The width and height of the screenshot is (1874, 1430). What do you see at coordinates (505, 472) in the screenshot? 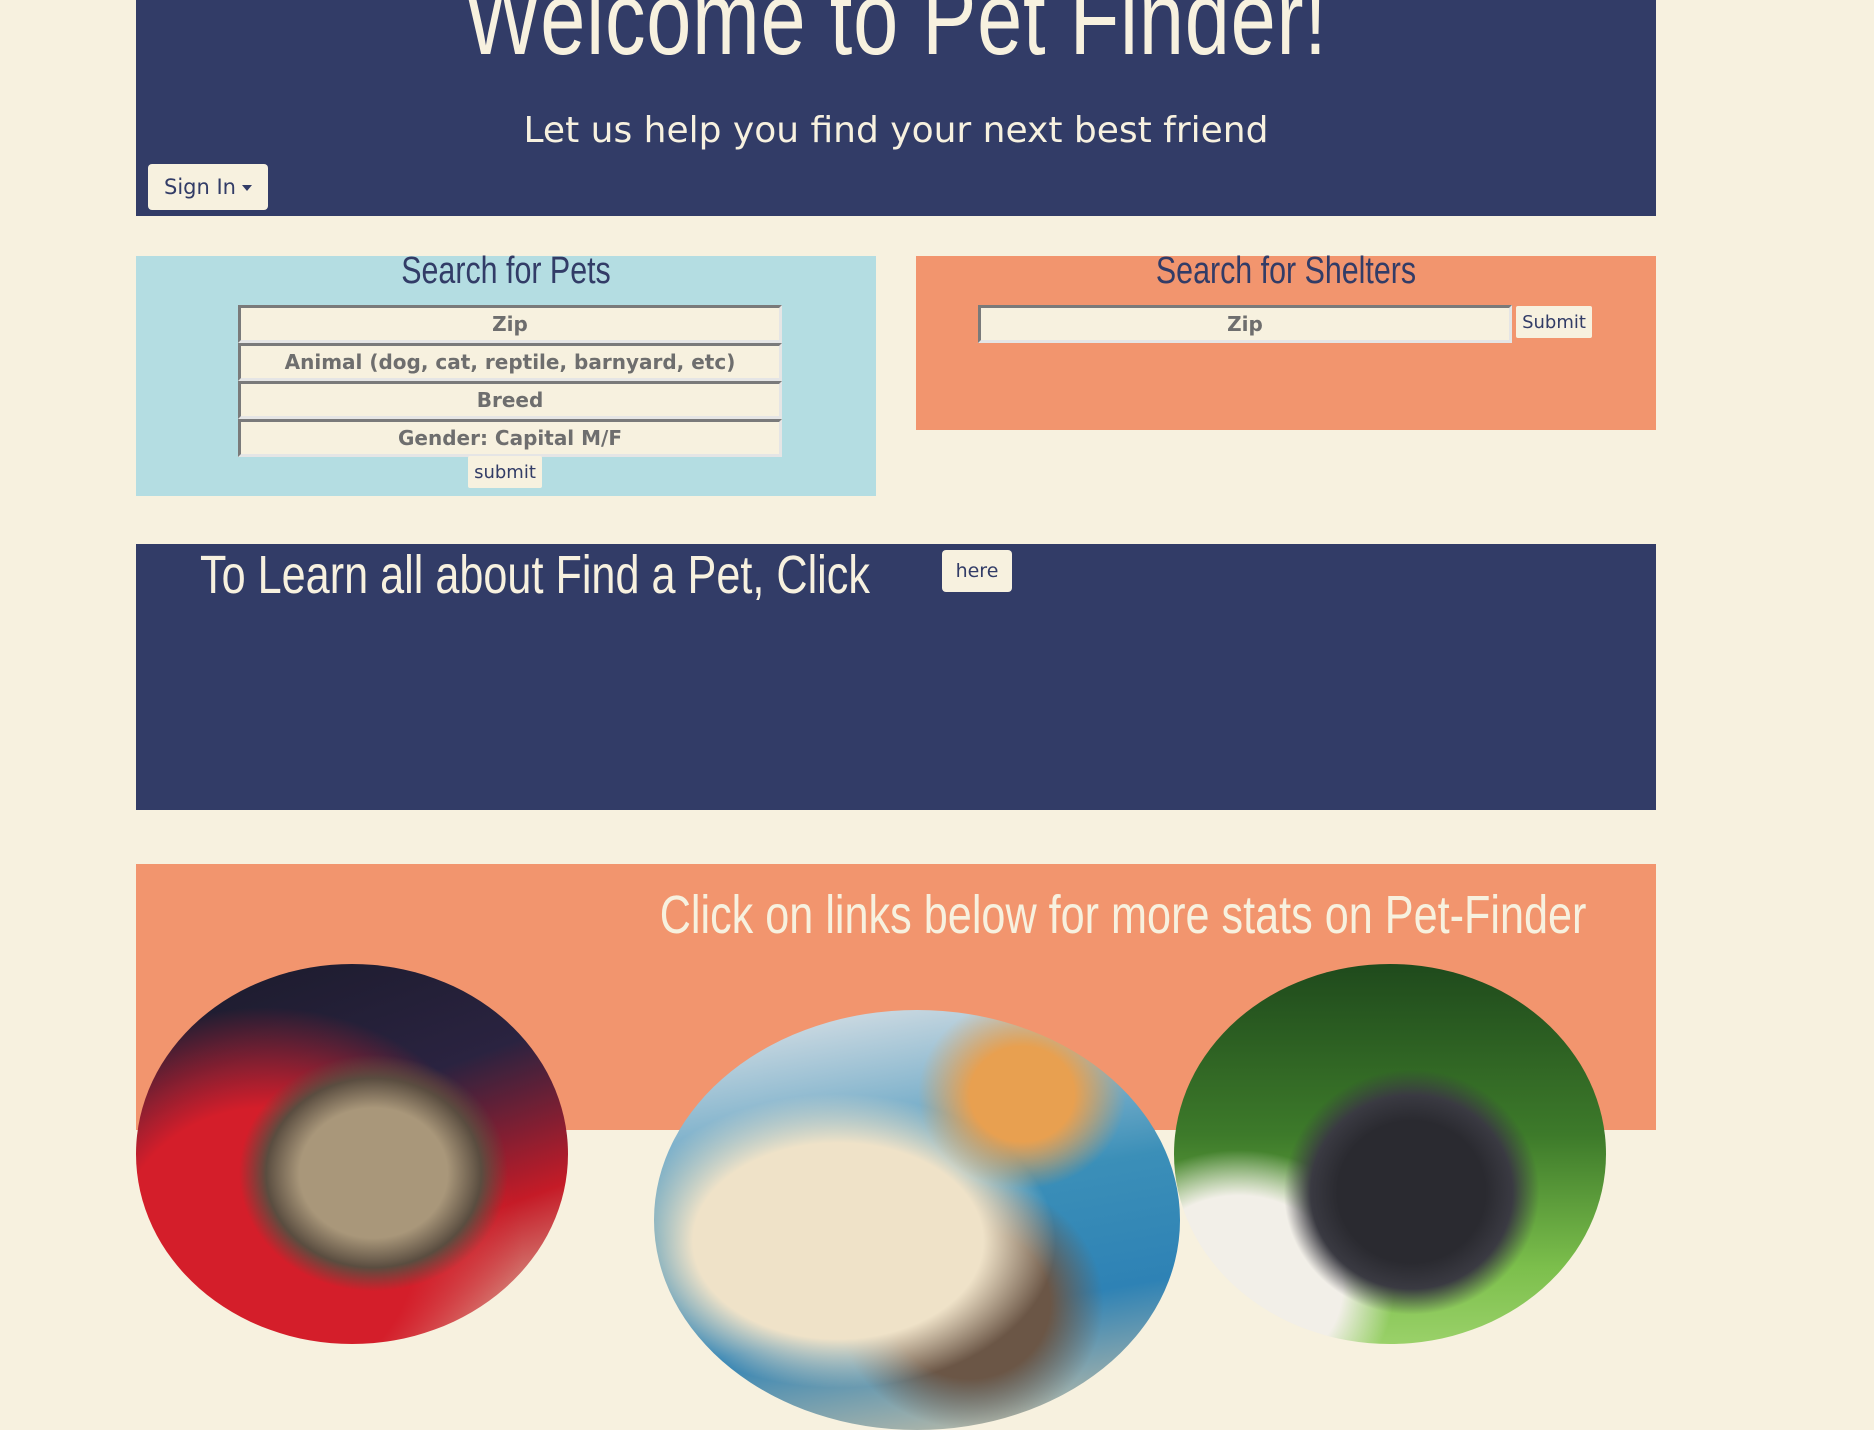
I see `pets-submit-button: submit` at bounding box center [505, 472].